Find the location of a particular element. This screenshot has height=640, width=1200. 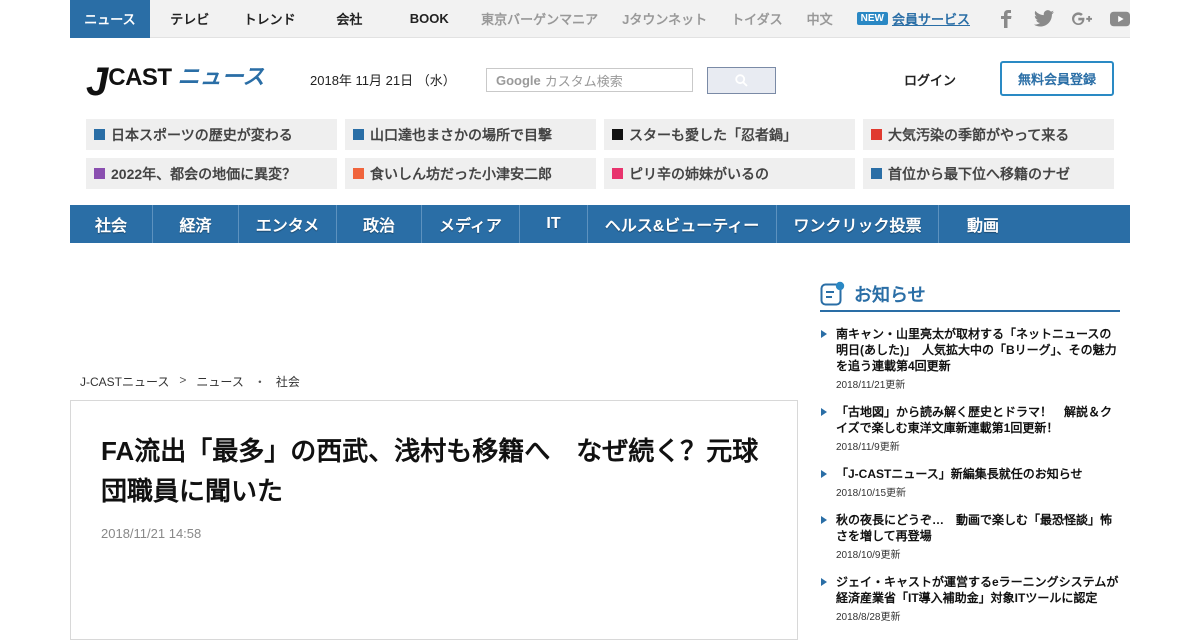

topnav-item-bargain: 東京バーゲンマニア is located at coordinates (539, 19).